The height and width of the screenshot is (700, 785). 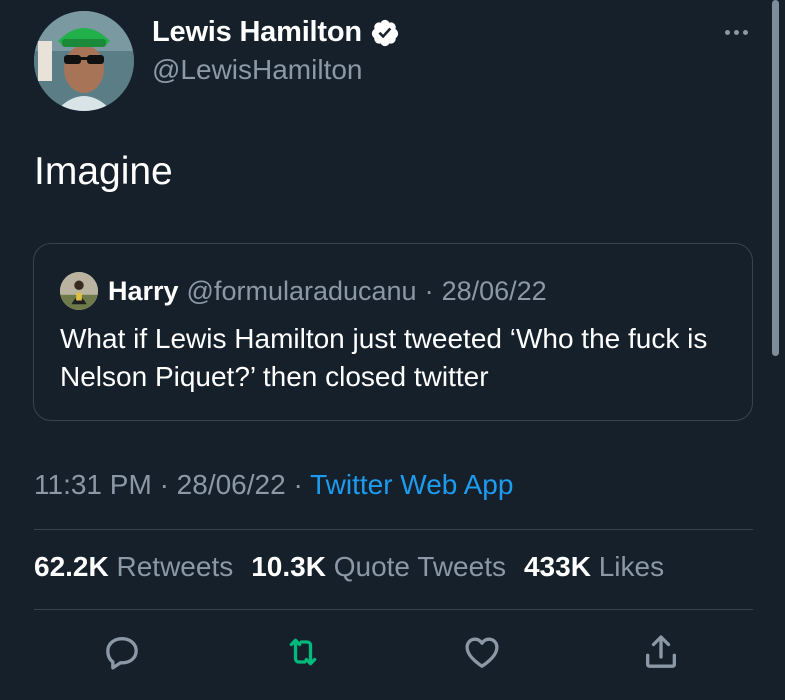 What do you see at coordinates (736, 32) in the screenshot?
I see `more-options-icon` at bounding box center [736, 32].